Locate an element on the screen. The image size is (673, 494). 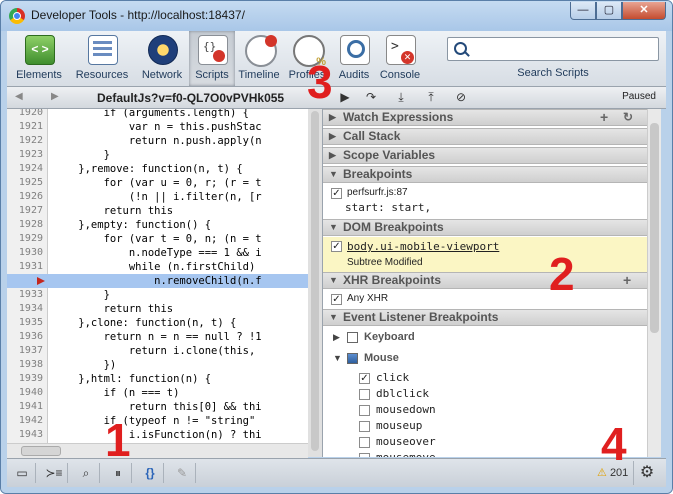
category-mouse: ▼ Mouse is located at coordinates (485, 359).